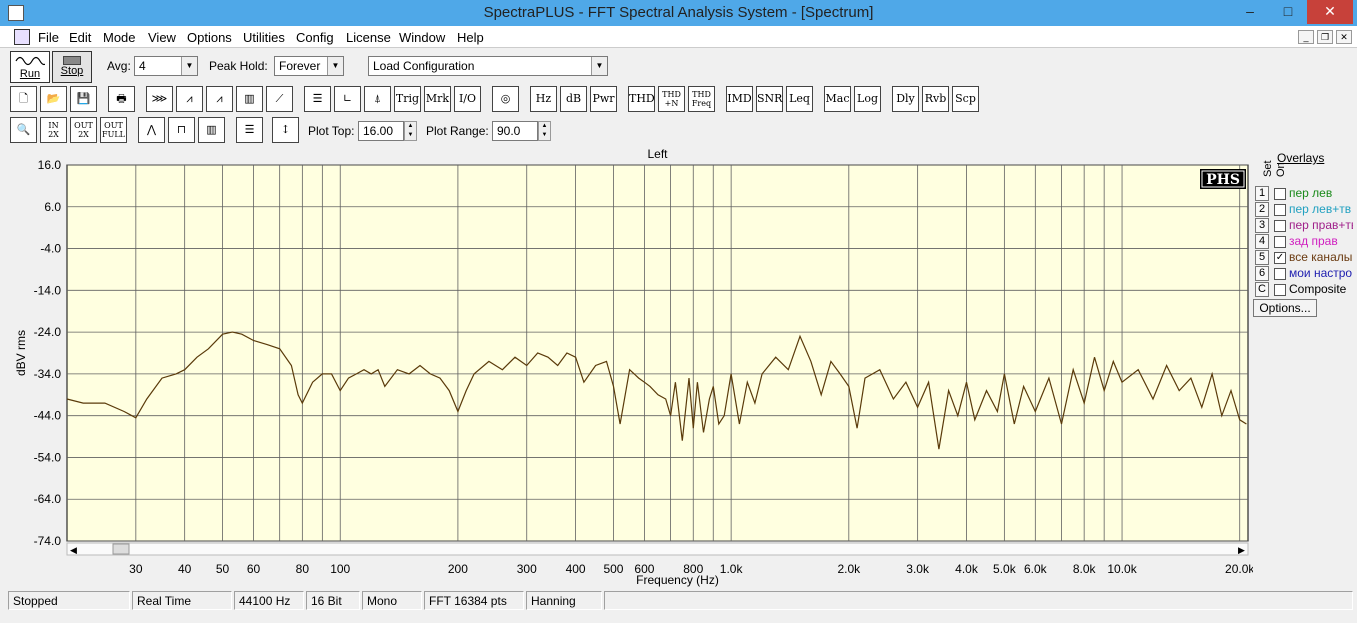 The width and height of the screenshot is (1357, 623). What do you see at coordinates (521, 131) in the screenshot?
I see `plot-range-input: 90.0 ▲ ▼` at bounding box center [521, 131].